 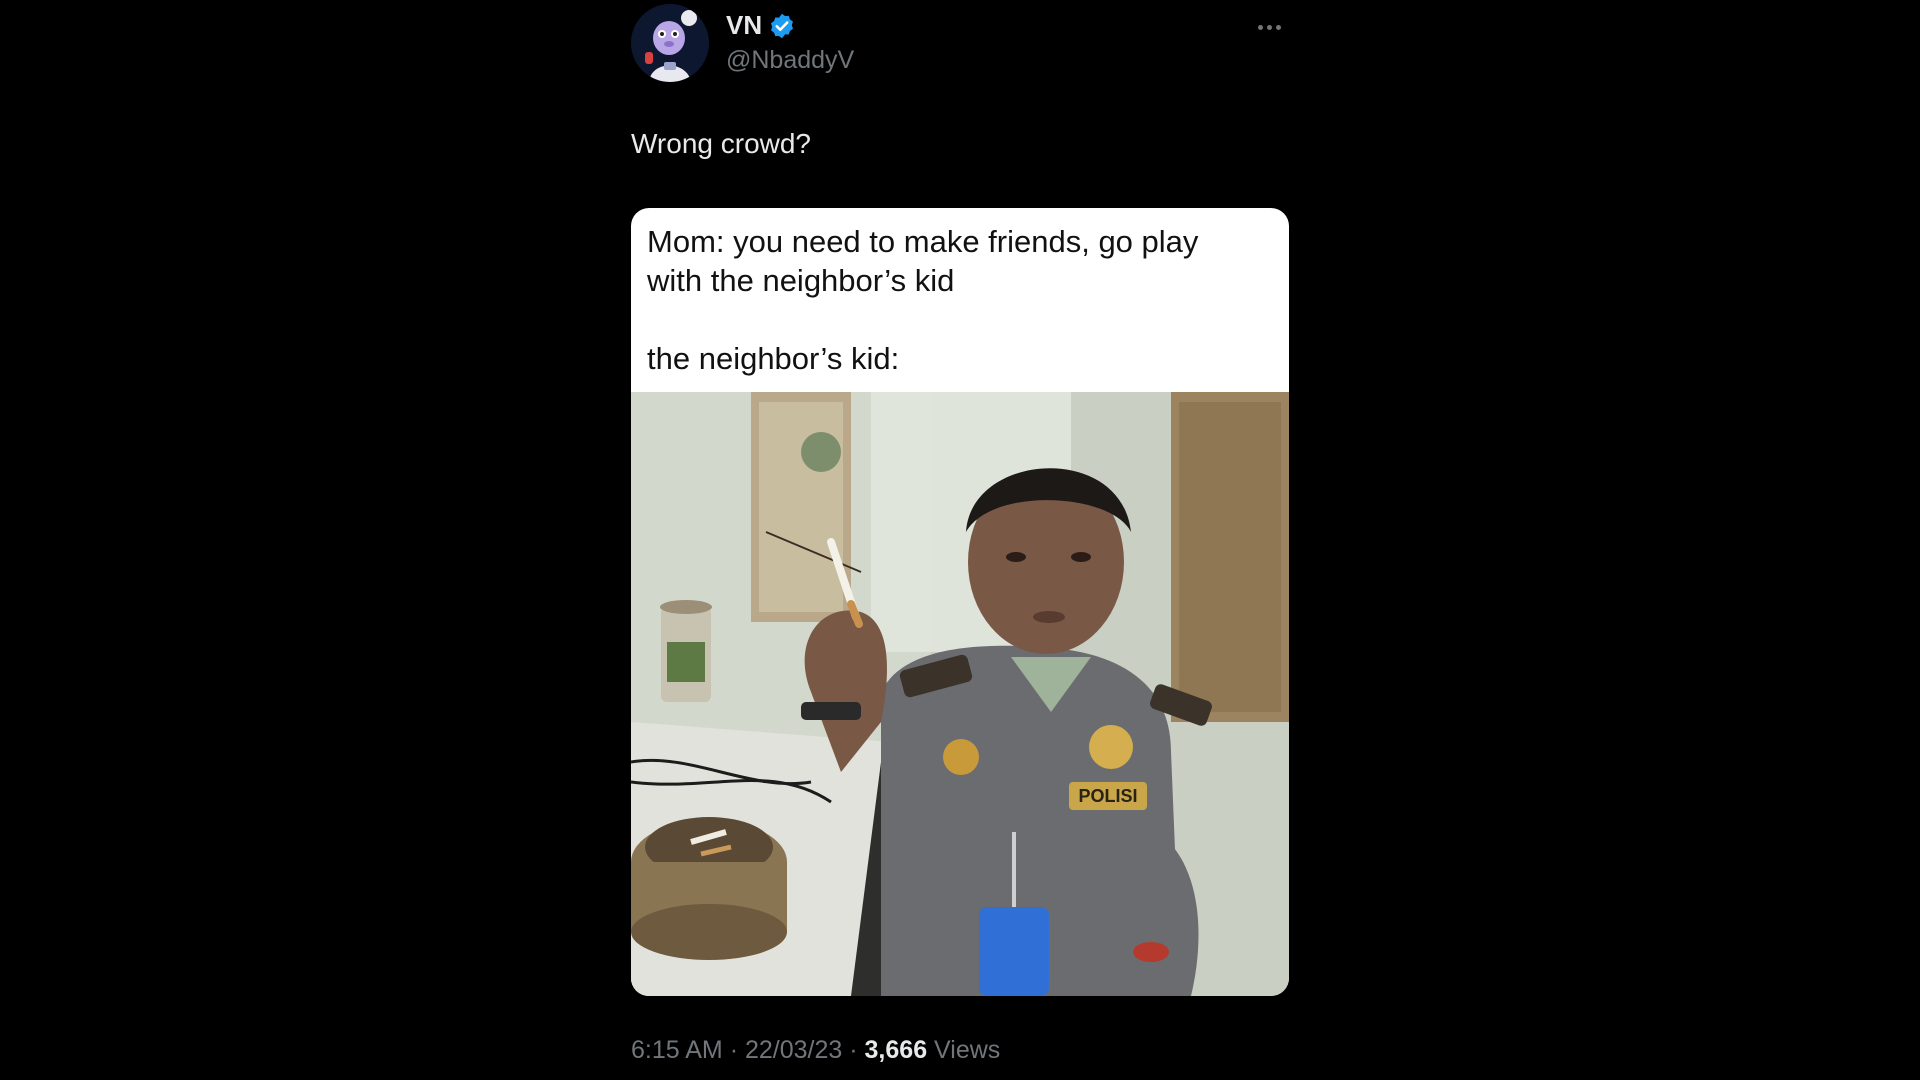 I want to click on verified-badge-icon, so click(x=782, y=26).